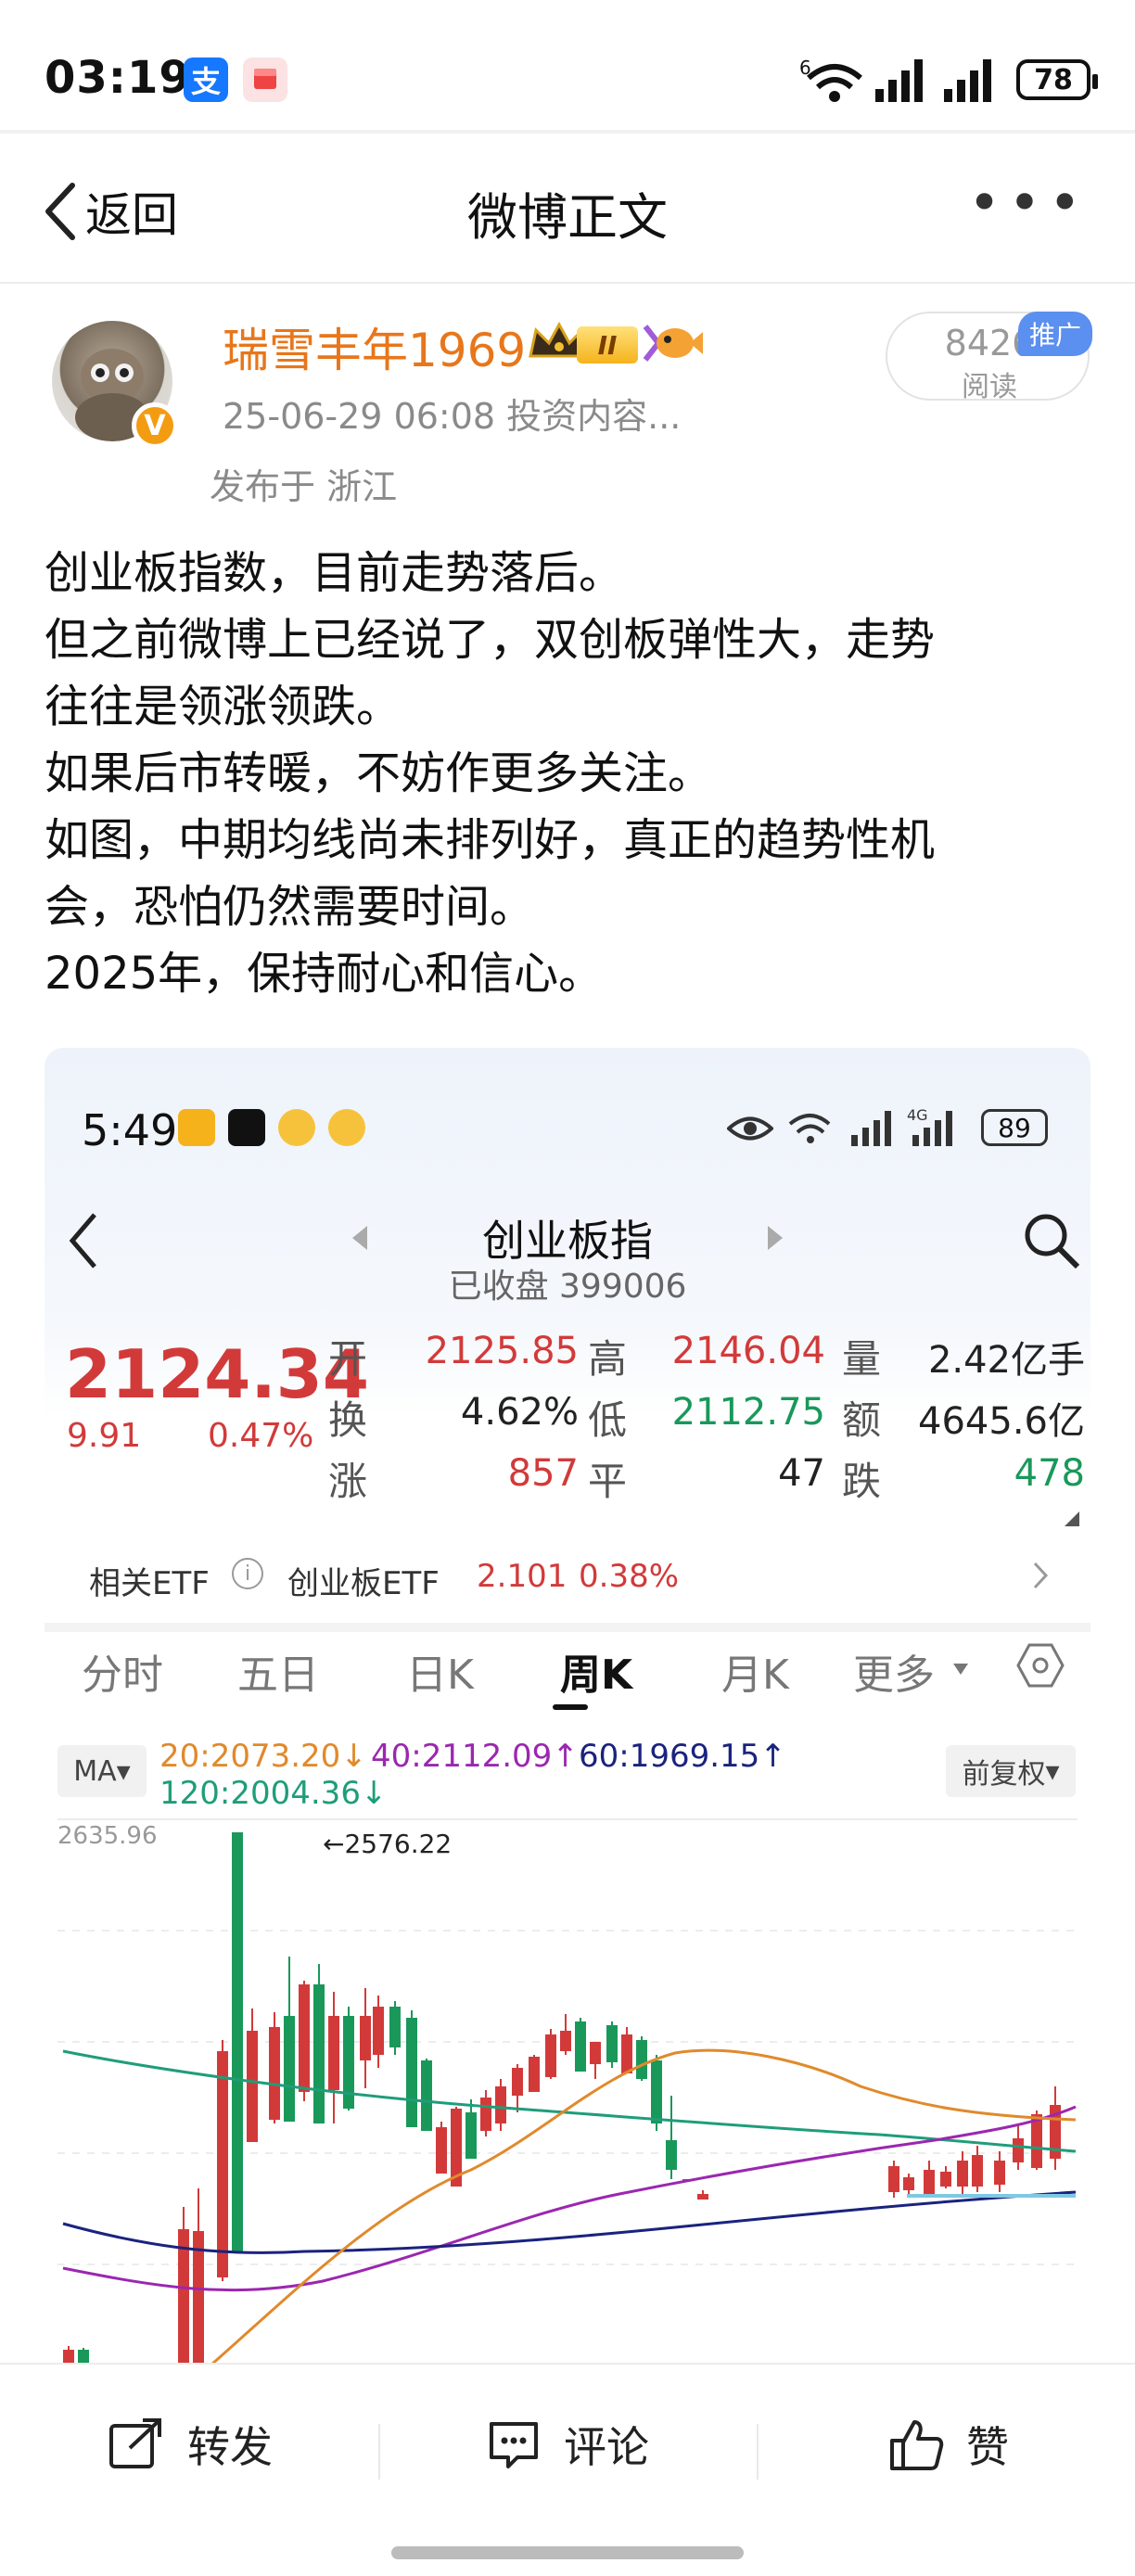 Image resolution: width=1135 pixels, height=2576 pixels. What do you see at coordinates (1055, 334) in the screenshot?
I see `promo-tag: 推广` at bounding box center [1055, 334].